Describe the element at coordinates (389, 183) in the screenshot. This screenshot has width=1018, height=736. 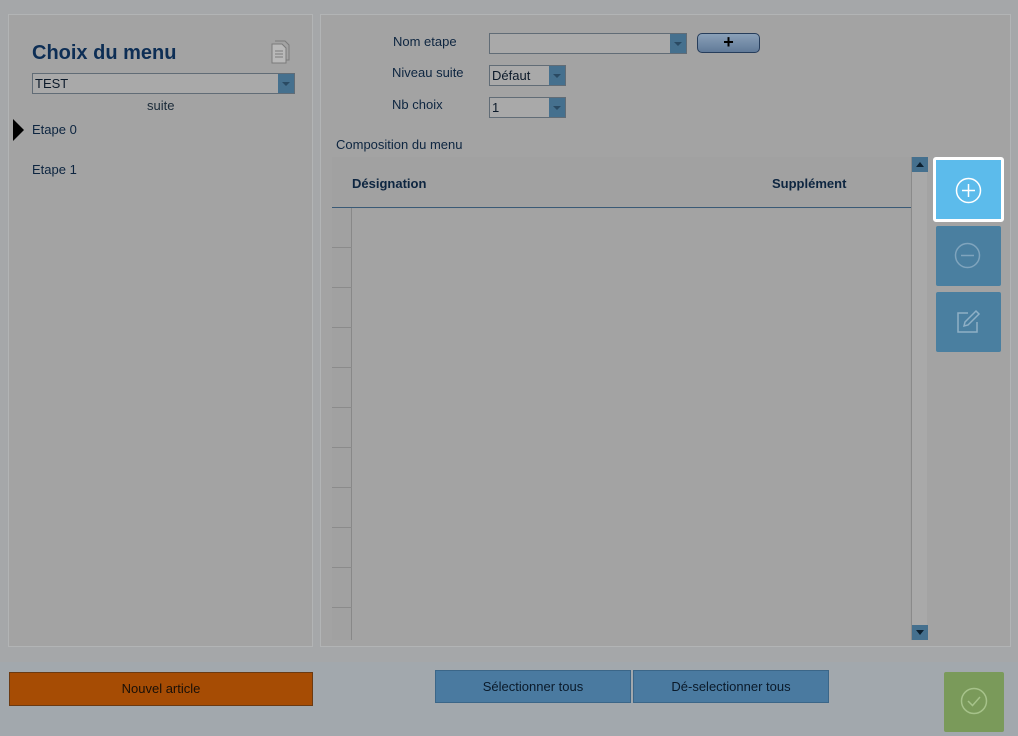
I see `column-header-designation: Désignation` at that location.